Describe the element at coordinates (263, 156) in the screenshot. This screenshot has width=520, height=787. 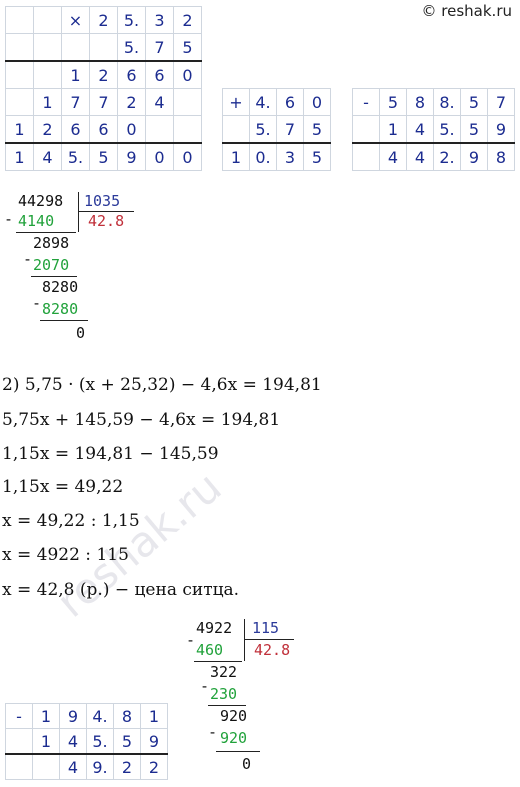
I see `grid-cell: 0.` at that location.